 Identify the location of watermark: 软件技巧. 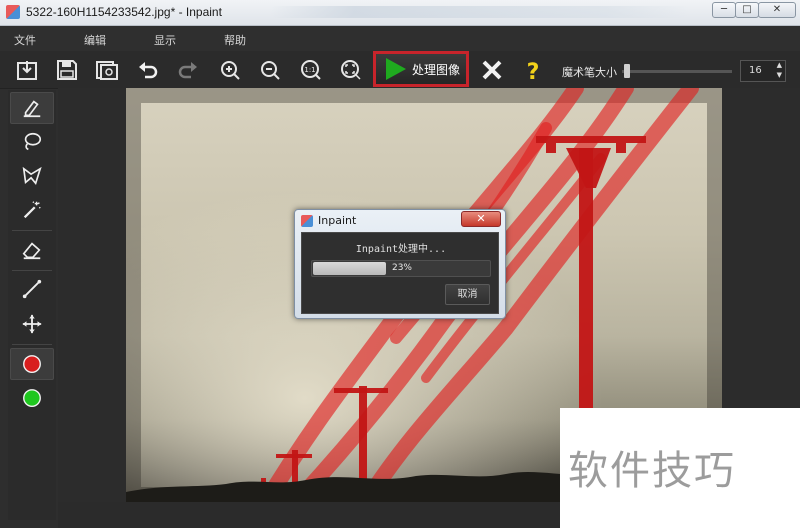
(680, 468).